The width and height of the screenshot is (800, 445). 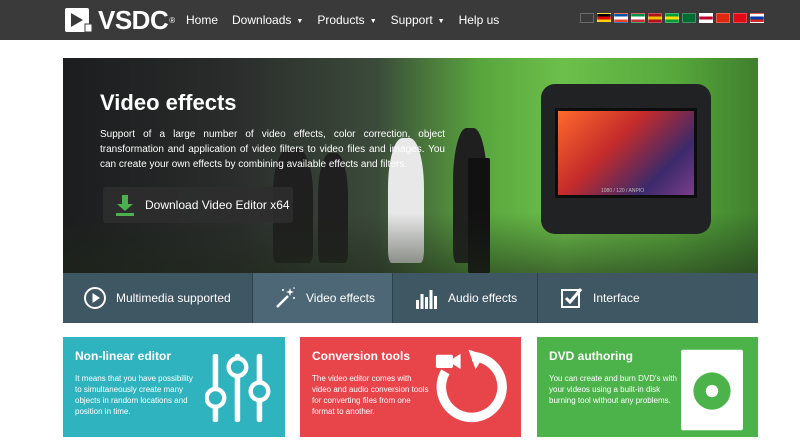 What do you see at coordinates (655, 18) in the screenshot?
I see `flag-es-icon` at bounding box center [655, 18].